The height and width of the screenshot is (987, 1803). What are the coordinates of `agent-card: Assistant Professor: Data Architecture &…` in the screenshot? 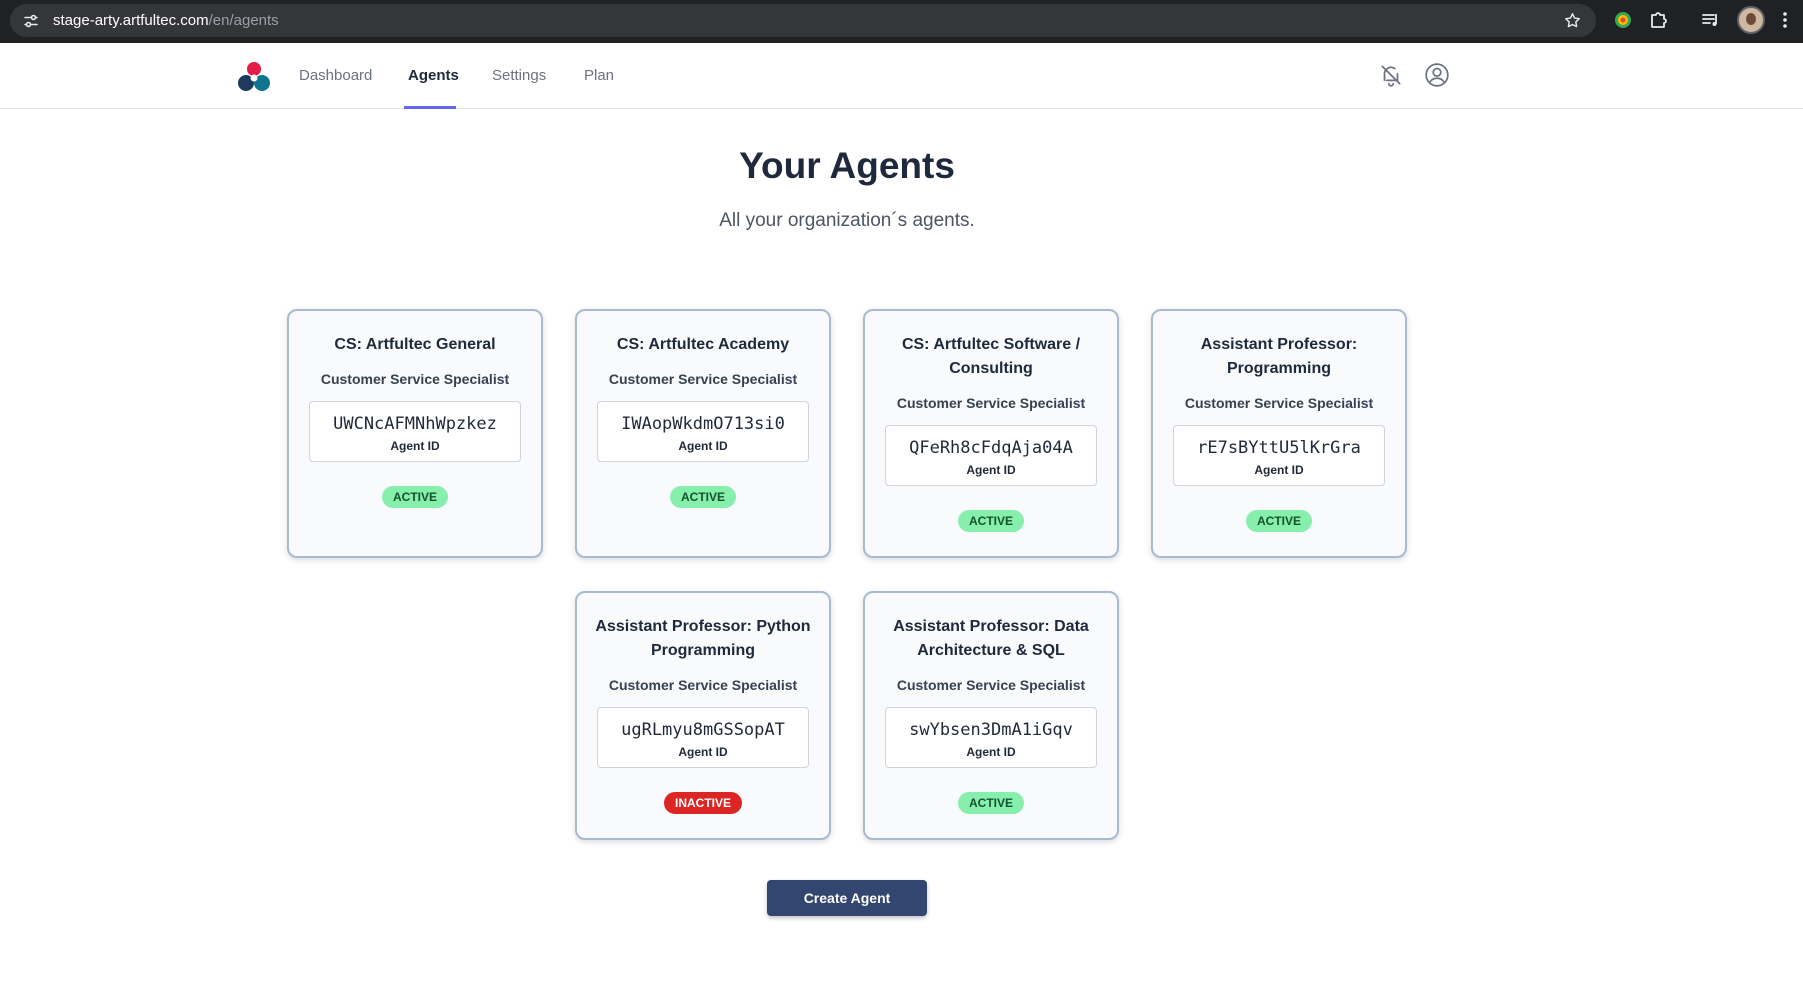 It's located at (991, 715).